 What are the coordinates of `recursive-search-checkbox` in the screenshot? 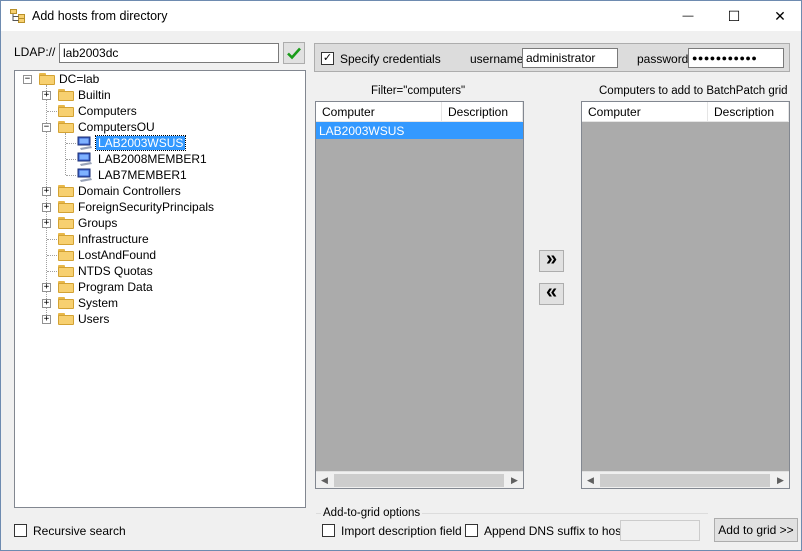 It's located at (20, 530).